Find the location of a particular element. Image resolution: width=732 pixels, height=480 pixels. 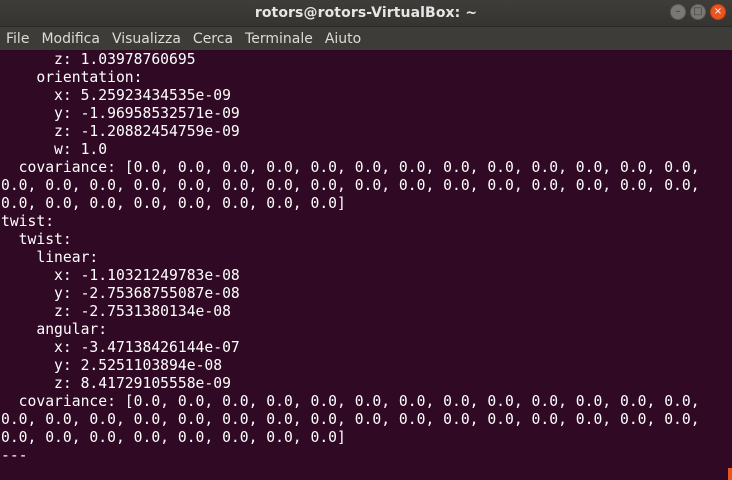

terminal-line: orientation: is located at coordinates (72, 77).